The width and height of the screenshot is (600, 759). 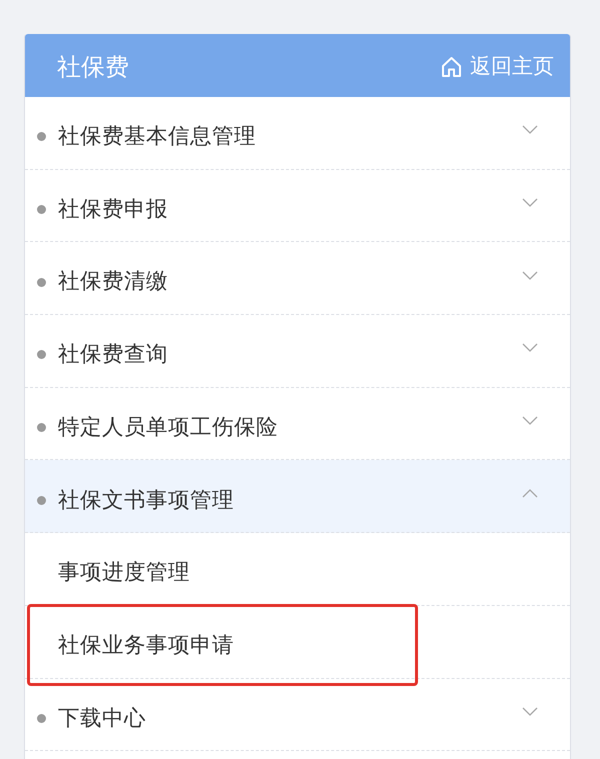 What do you see at coordinates (146, 501) in the screenshot?
I see `menu-item-label: 社保文书事项管理` at bounding box center [146, 501].